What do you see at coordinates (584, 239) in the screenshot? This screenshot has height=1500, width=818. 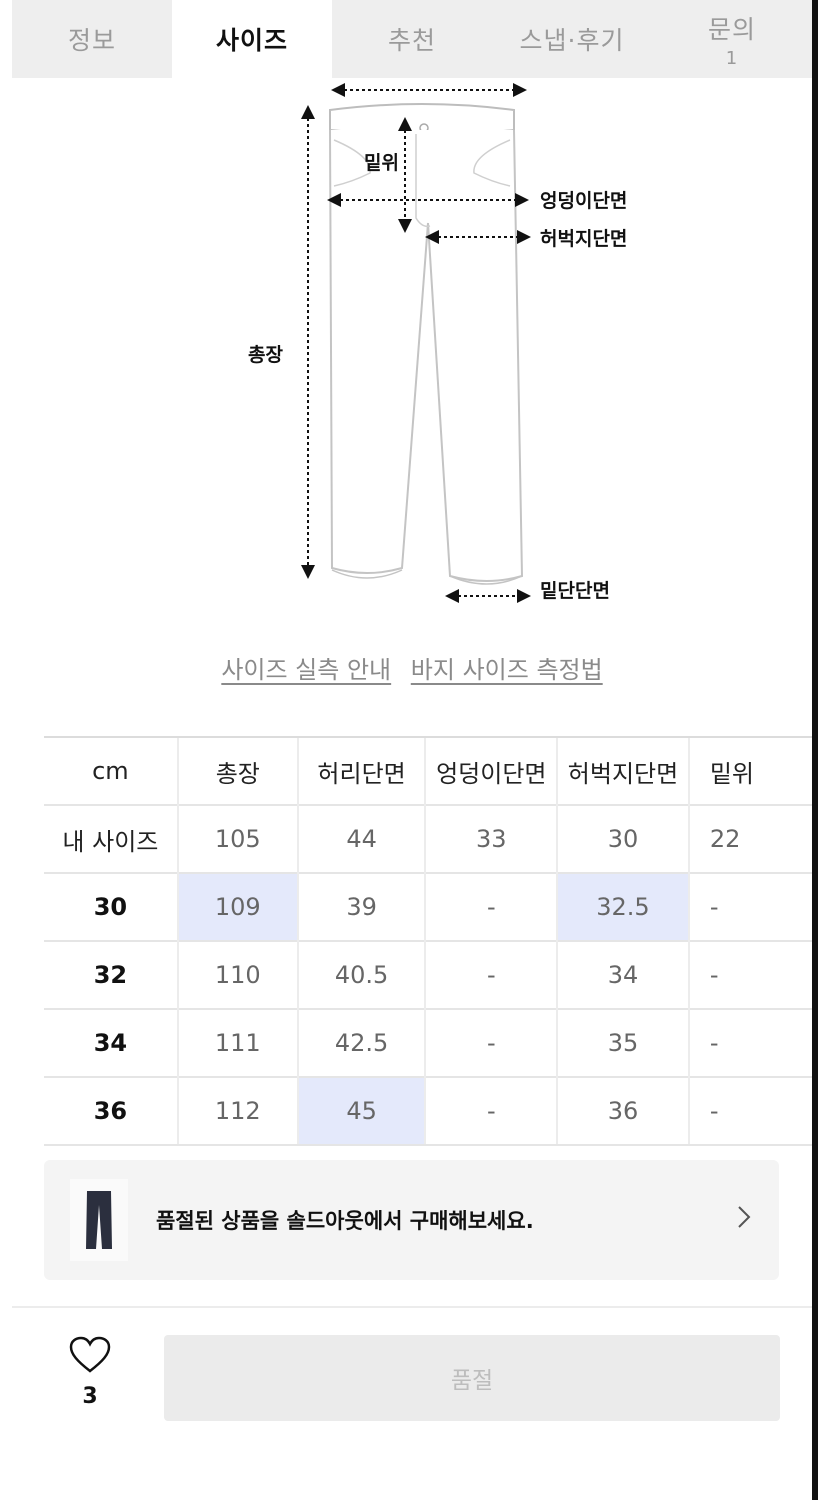 I see `thigh-width-label: 허벅지단면` at bounding box center [584, 239].